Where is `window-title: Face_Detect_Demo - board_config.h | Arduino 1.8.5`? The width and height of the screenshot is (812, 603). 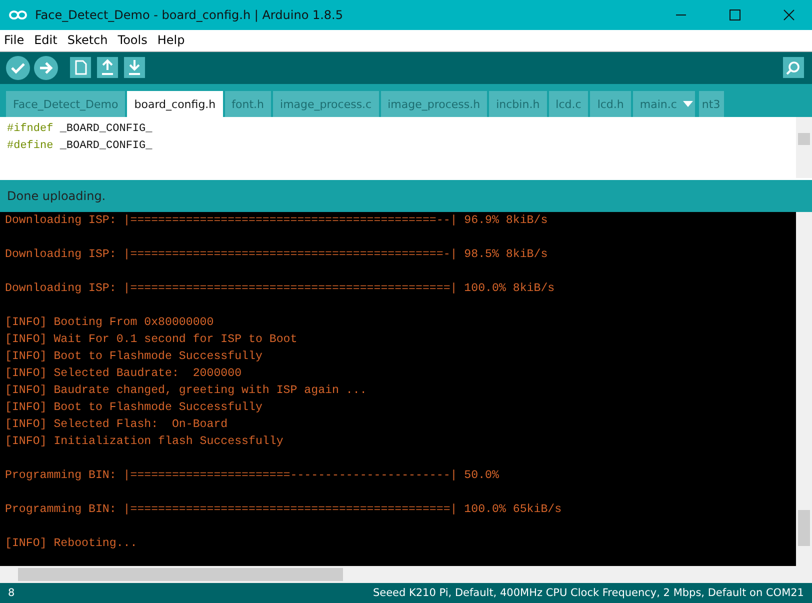 window-title: Face_Detect_Demo - board_config.h | Arduino 1.8.5 is located at coordinates (189, 15).